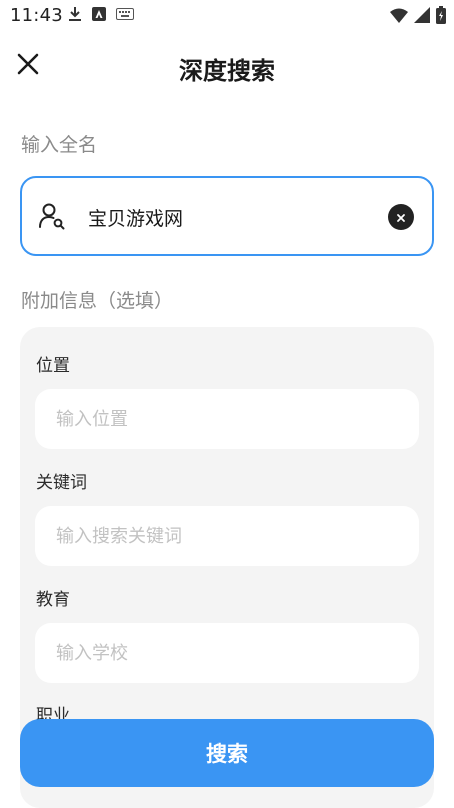  What do you see at coordinates (227, 419) in the screenshot?
I see `location-input` at bounding box center [227, 419].